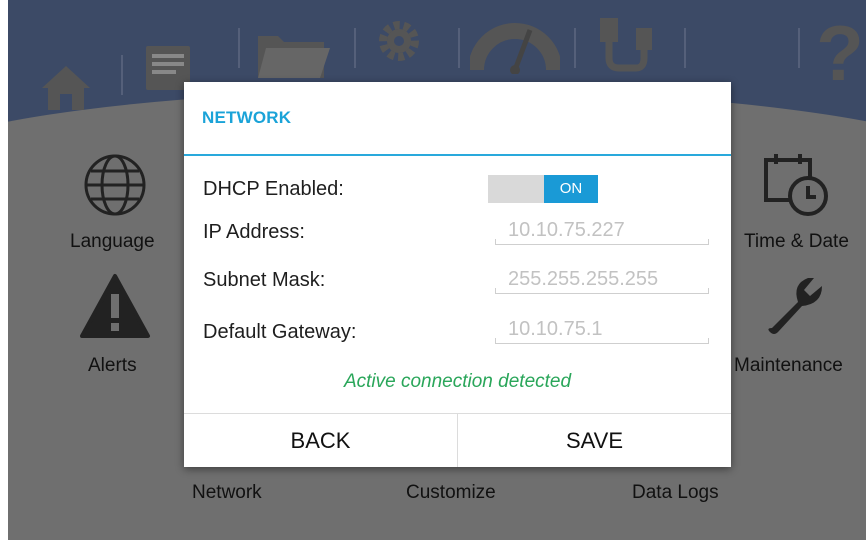 The width and height of the screenshot is (866, 540). What do you see at coordinates (280, 332) in the screenshot?
I see `default-gateway-label: Default Gateway:` at bounding box center [280, 332].